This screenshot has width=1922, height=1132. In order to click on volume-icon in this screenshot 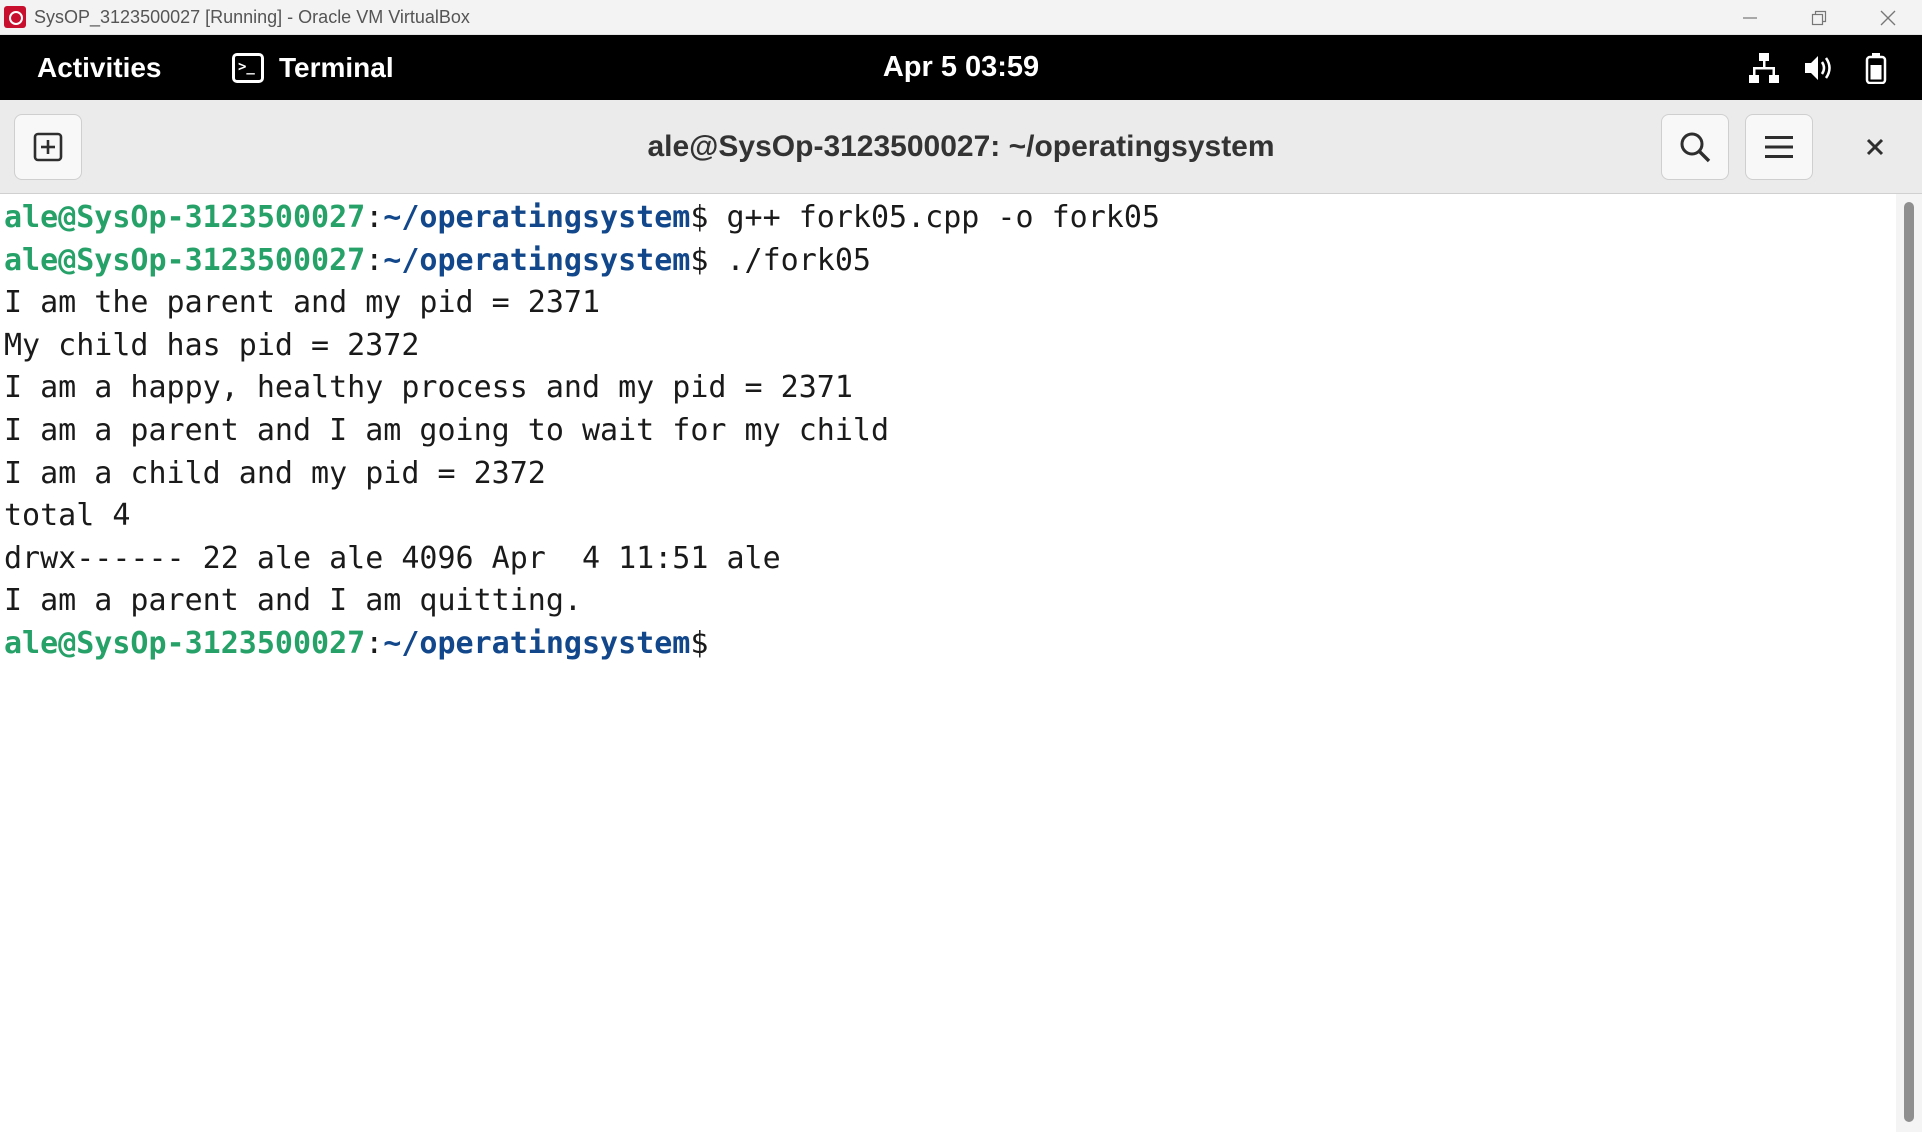, I will do `click(1820, 68)`.